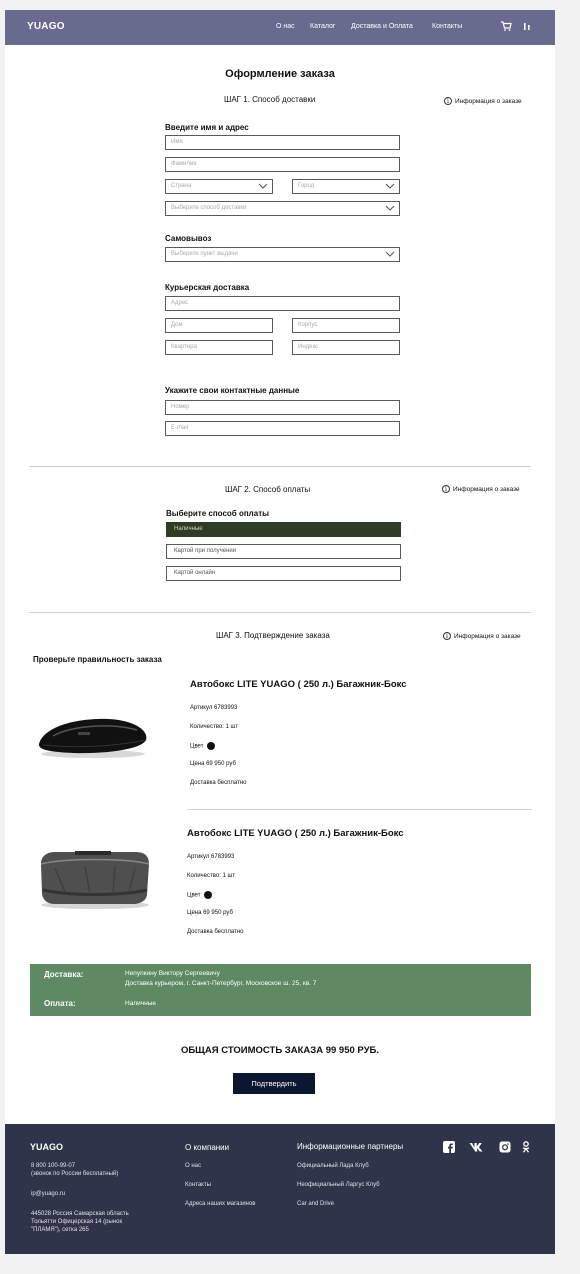 The image size is (580, 1274). Describe the element at coordinates (477, 1147) in the screenshot. I see `vk-icon` at that location.